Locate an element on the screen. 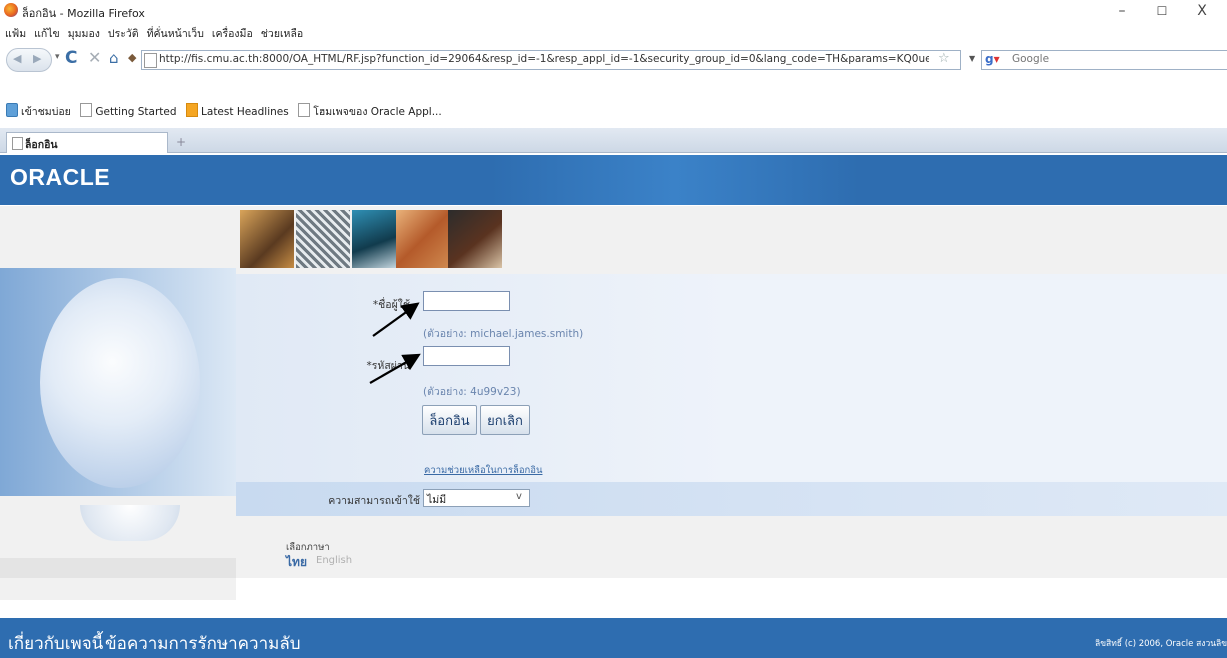  bookmark-label: Latest Headlines is located at coordinates (245, 112).